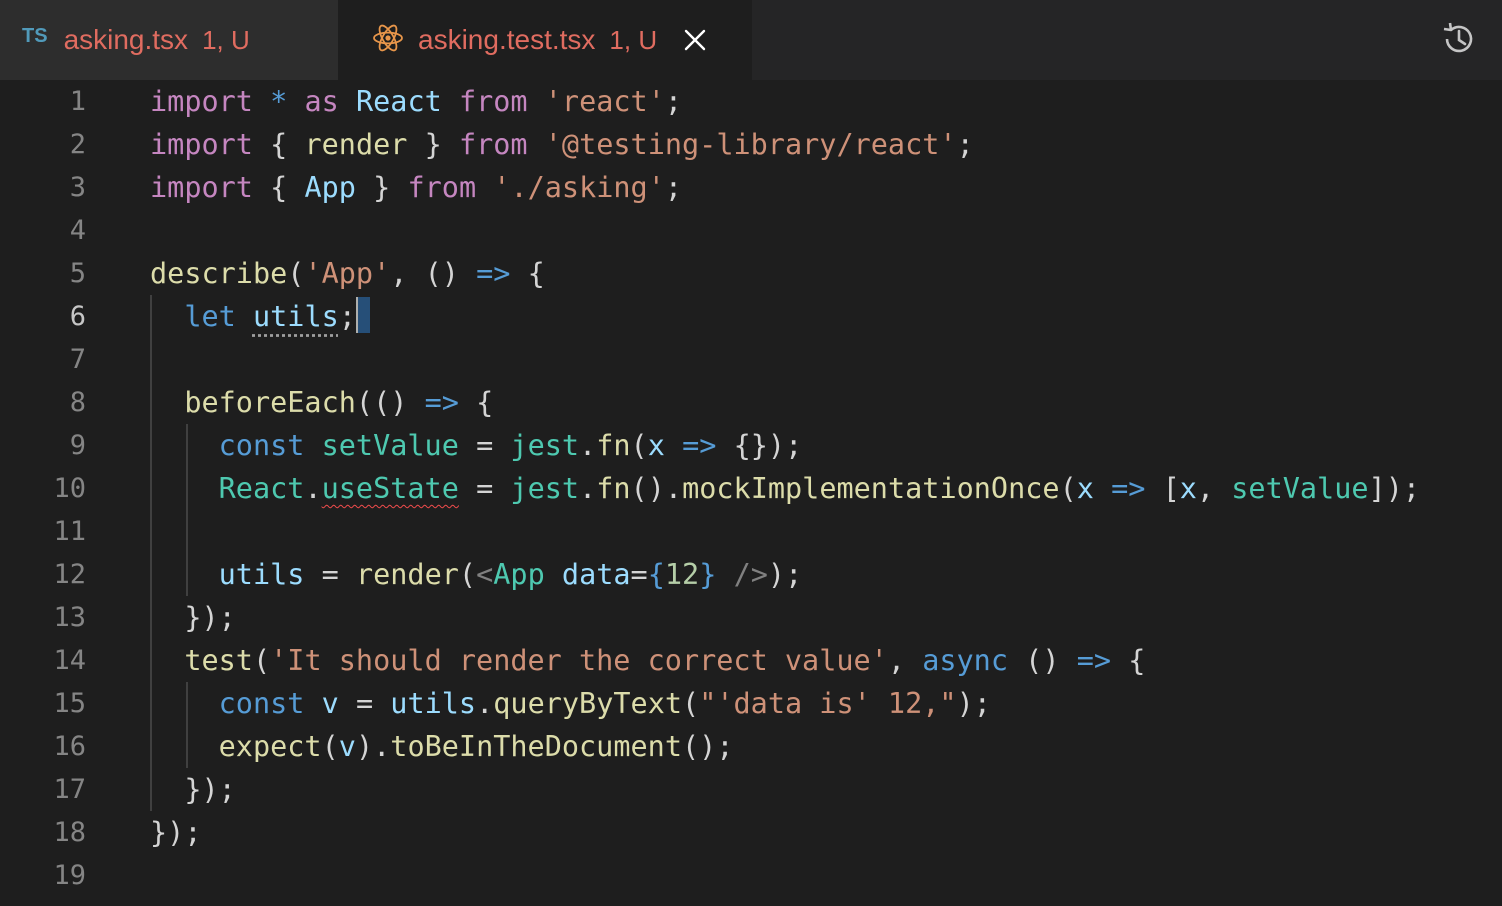  I want to click on tab-bar: TS asking.tsx 1, U asking.test.tsx 1, U, so click(751, 40).